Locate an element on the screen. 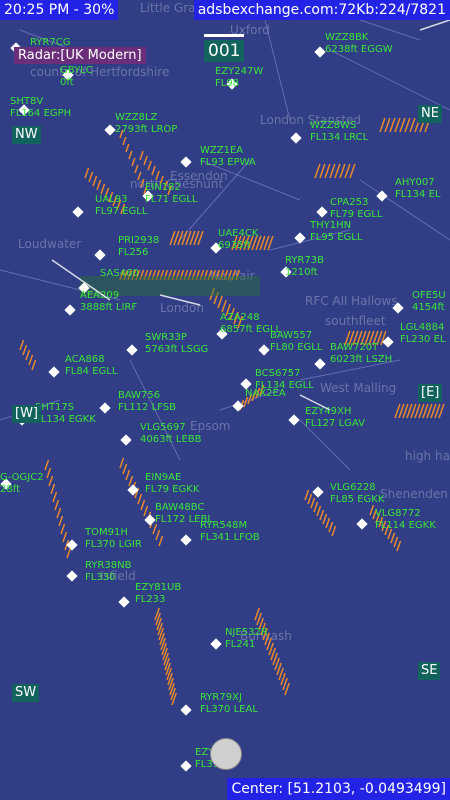  aircraft-callsign: BAW720T is located at coordinates (354, 347).